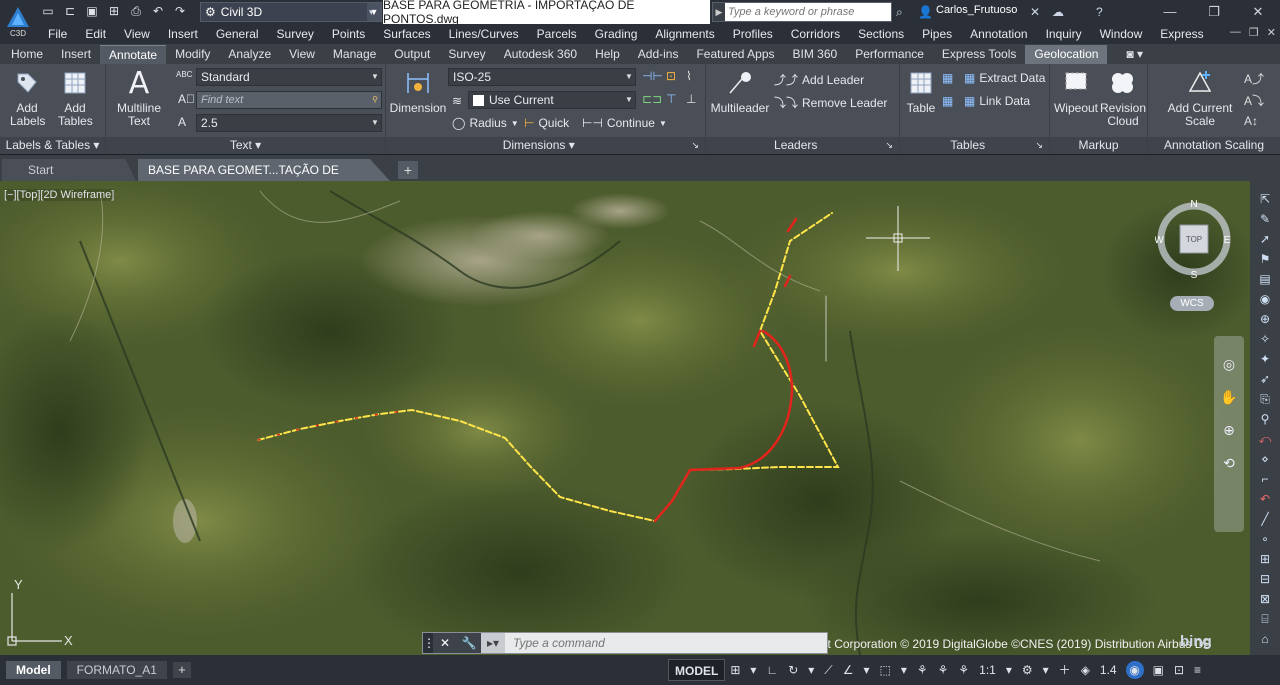  I want to click on command-input, so click(666, 643).